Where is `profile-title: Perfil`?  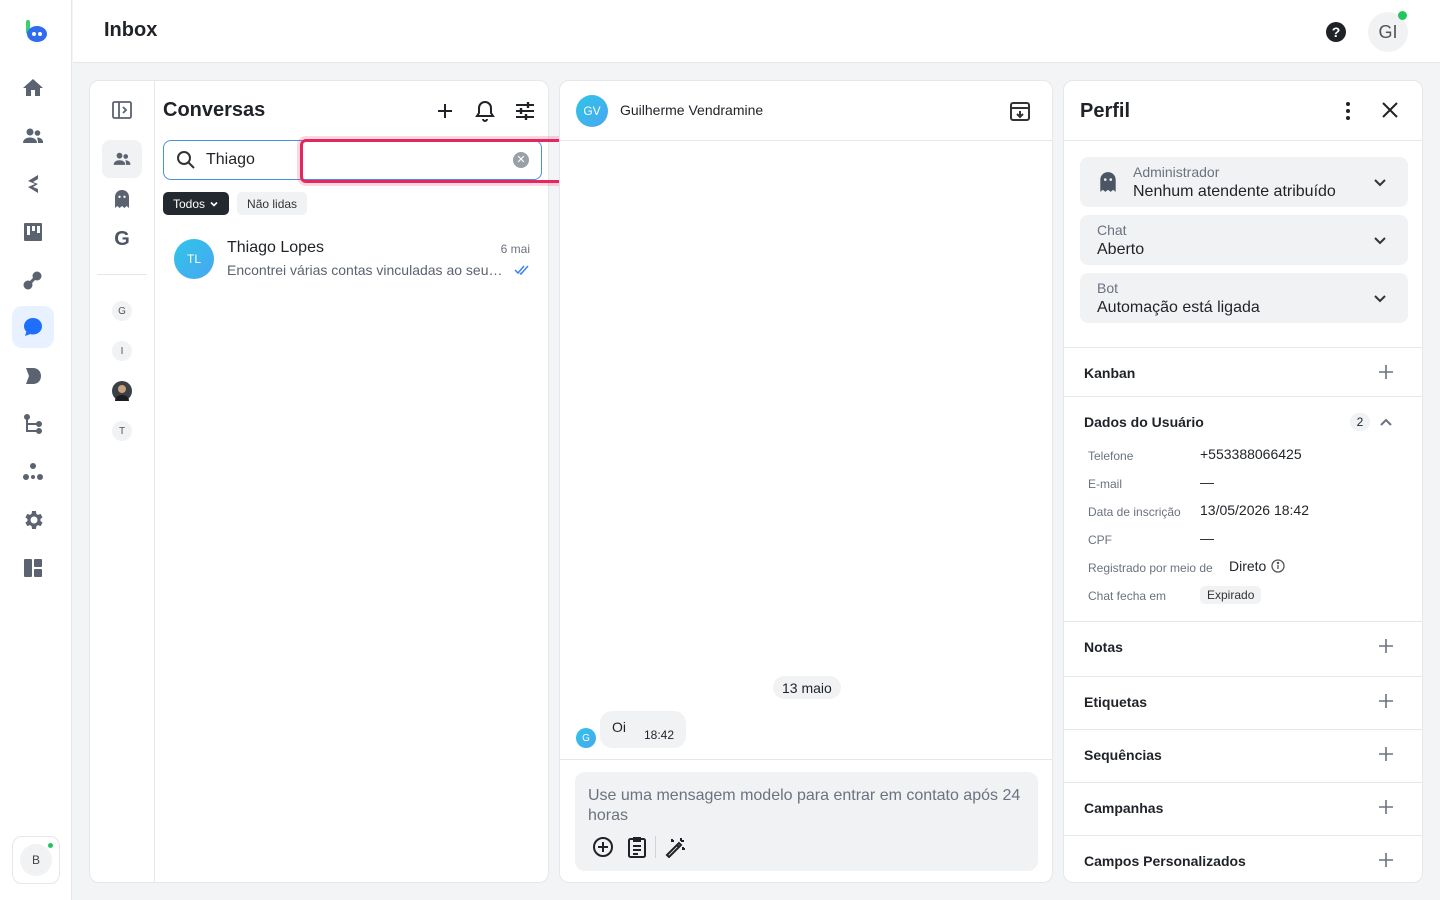 profile-title: Perfil is located at coordinates (1105, 111).